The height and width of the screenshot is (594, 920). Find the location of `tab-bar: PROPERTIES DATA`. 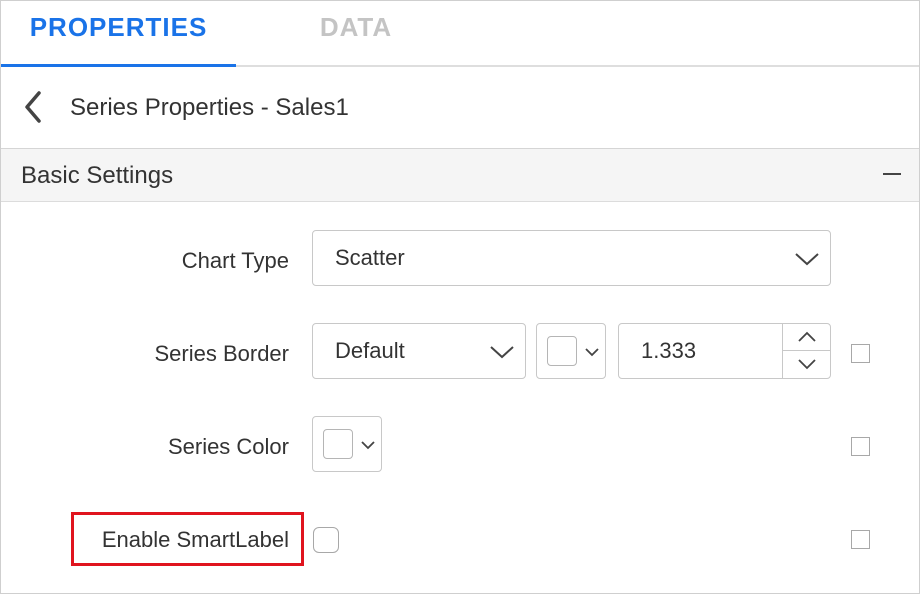

tab-bar: PROPERTIES DATA is located at coordinates (460, 34).